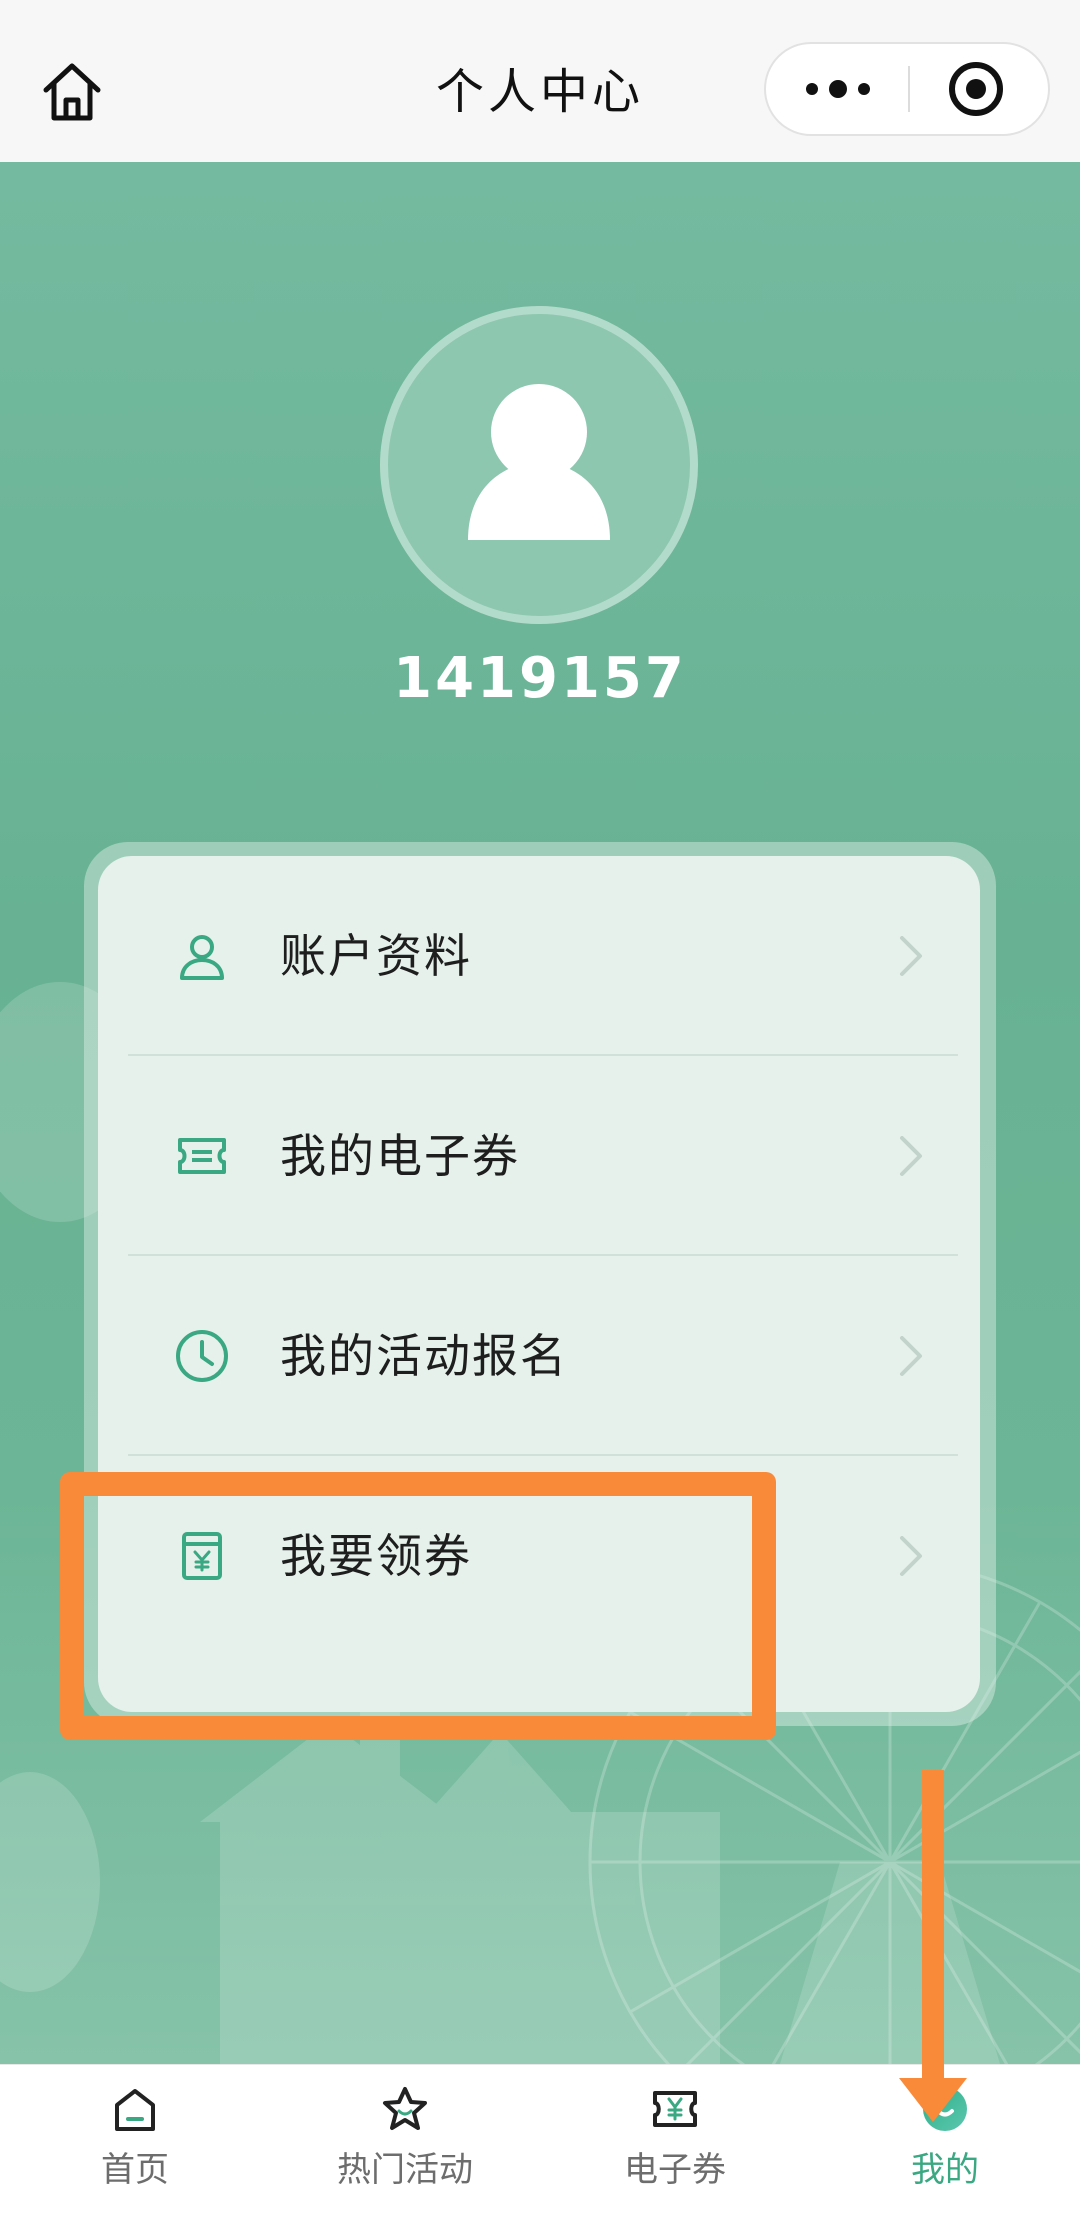  I want to click on annotation-arrow-head, so click(933, 2100).